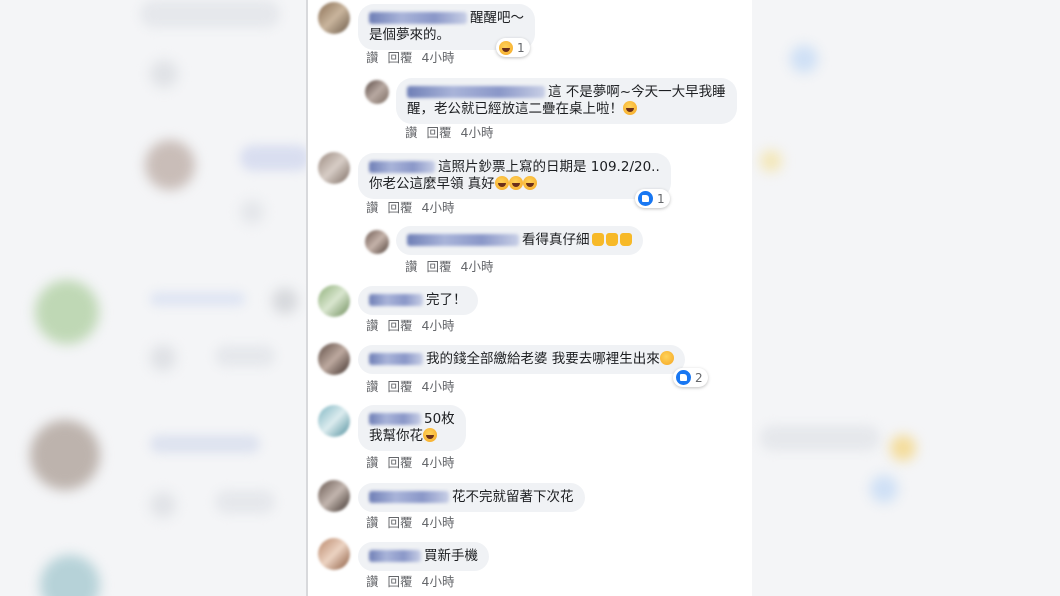 This screenshot has width=1060, height=596. I want to click on comment-text: 看得真仔細, so click(556, 240).